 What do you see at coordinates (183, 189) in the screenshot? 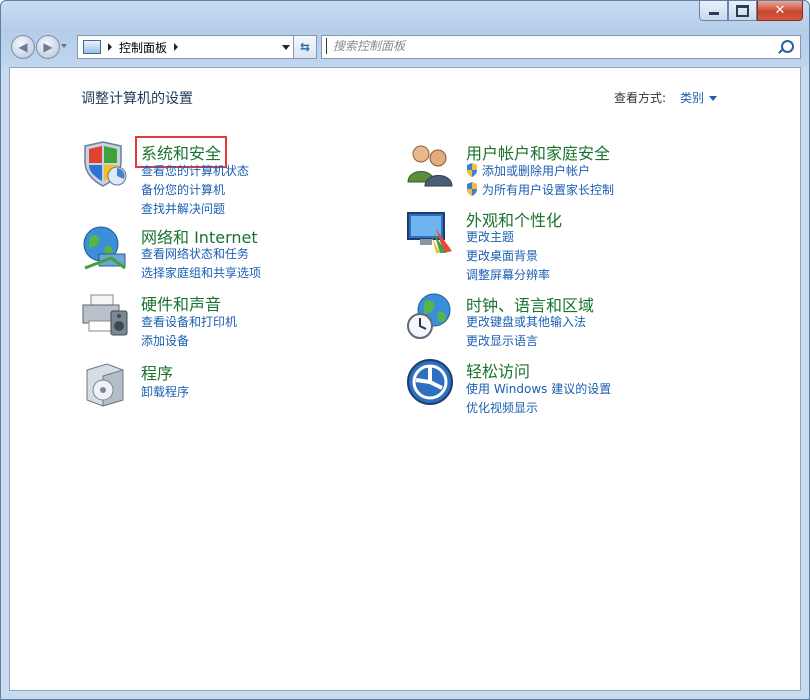
I see `link-backup-computer: 备份您的计算机` at bounding box center [183, 189].